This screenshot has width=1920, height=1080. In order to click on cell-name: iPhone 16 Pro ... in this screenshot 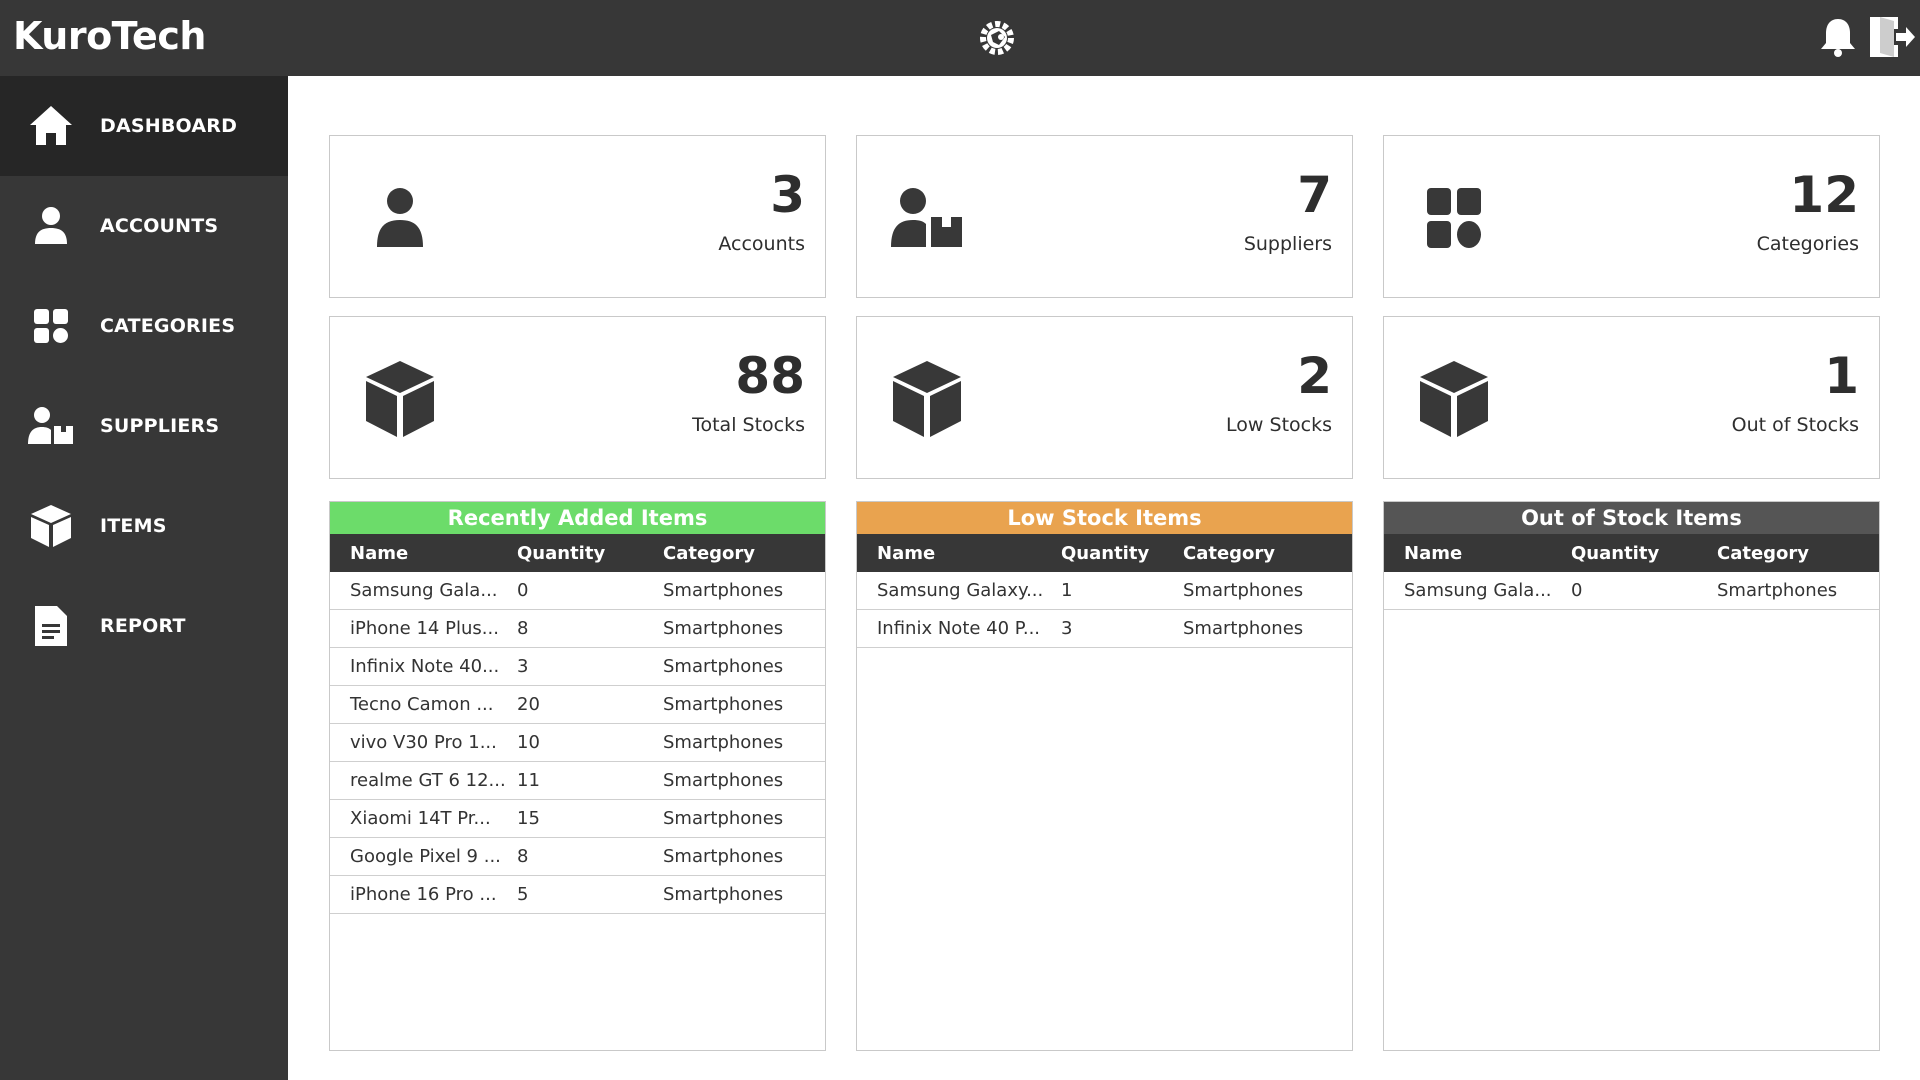, I will do `click(423, 894)`.